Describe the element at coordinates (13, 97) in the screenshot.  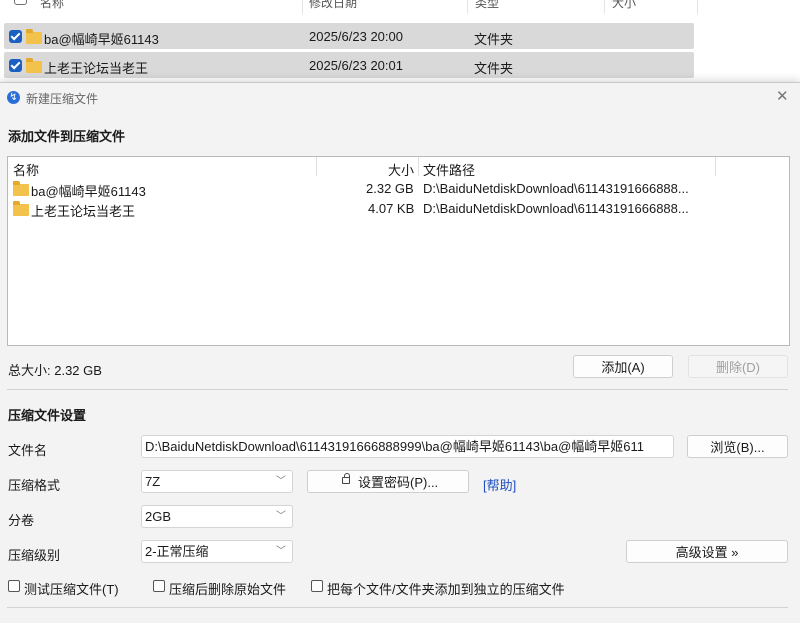
I see `app-logo-icon: ↯` at that location.